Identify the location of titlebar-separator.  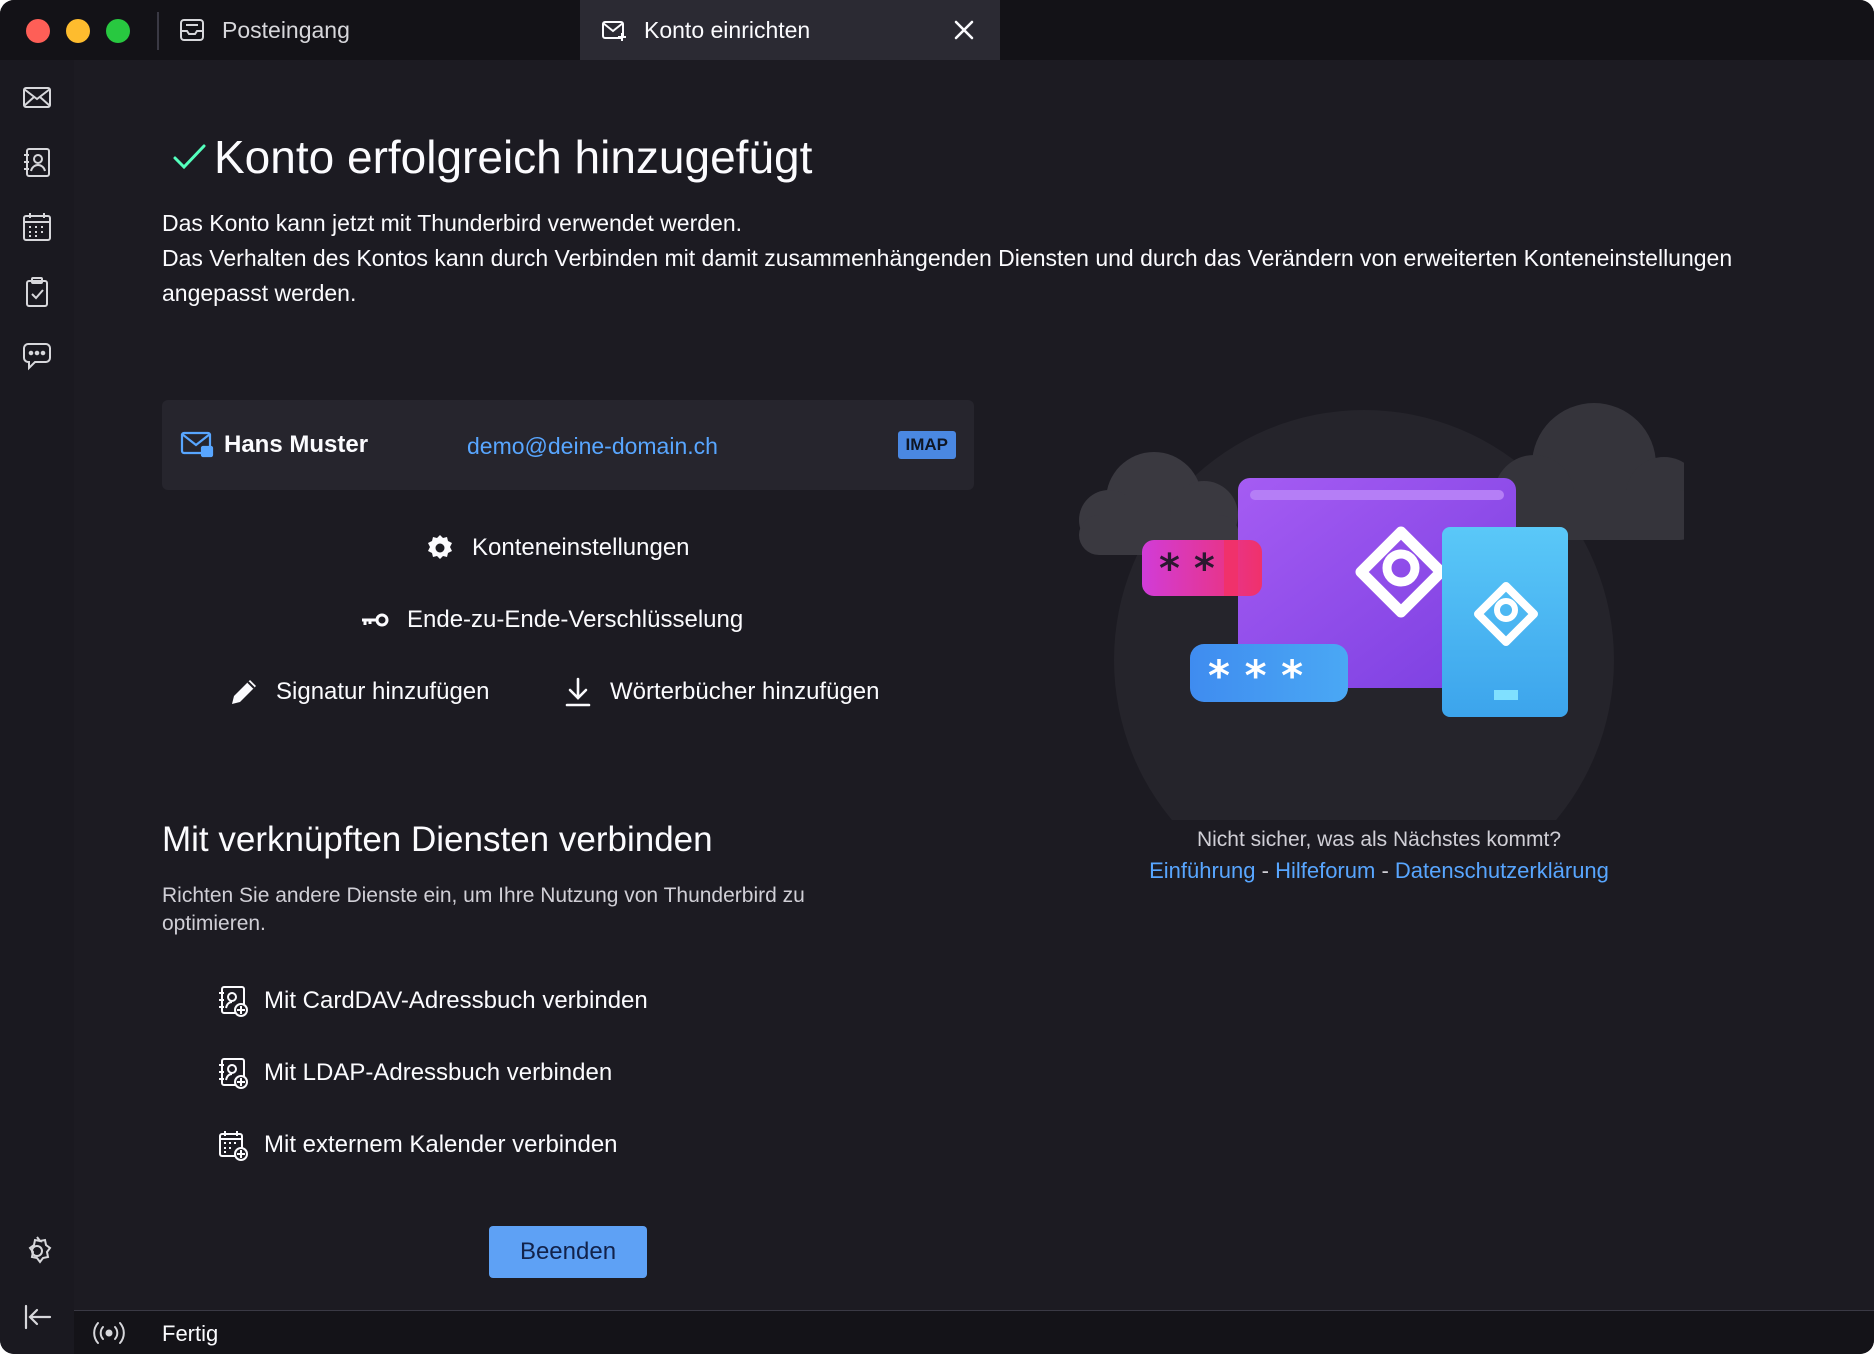
(158, 31).